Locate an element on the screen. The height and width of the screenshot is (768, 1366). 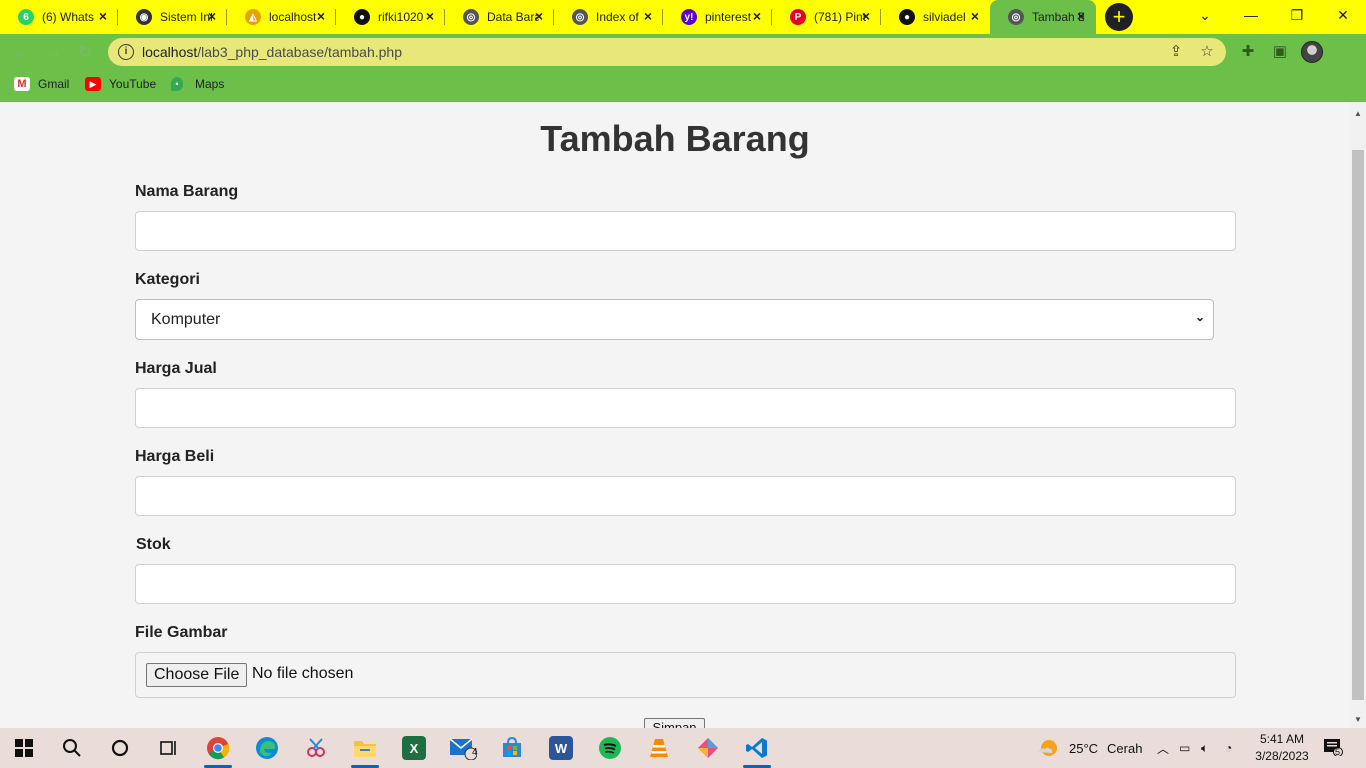
bookmark-gmail: M Gmail is located at coordinates (41, 84).